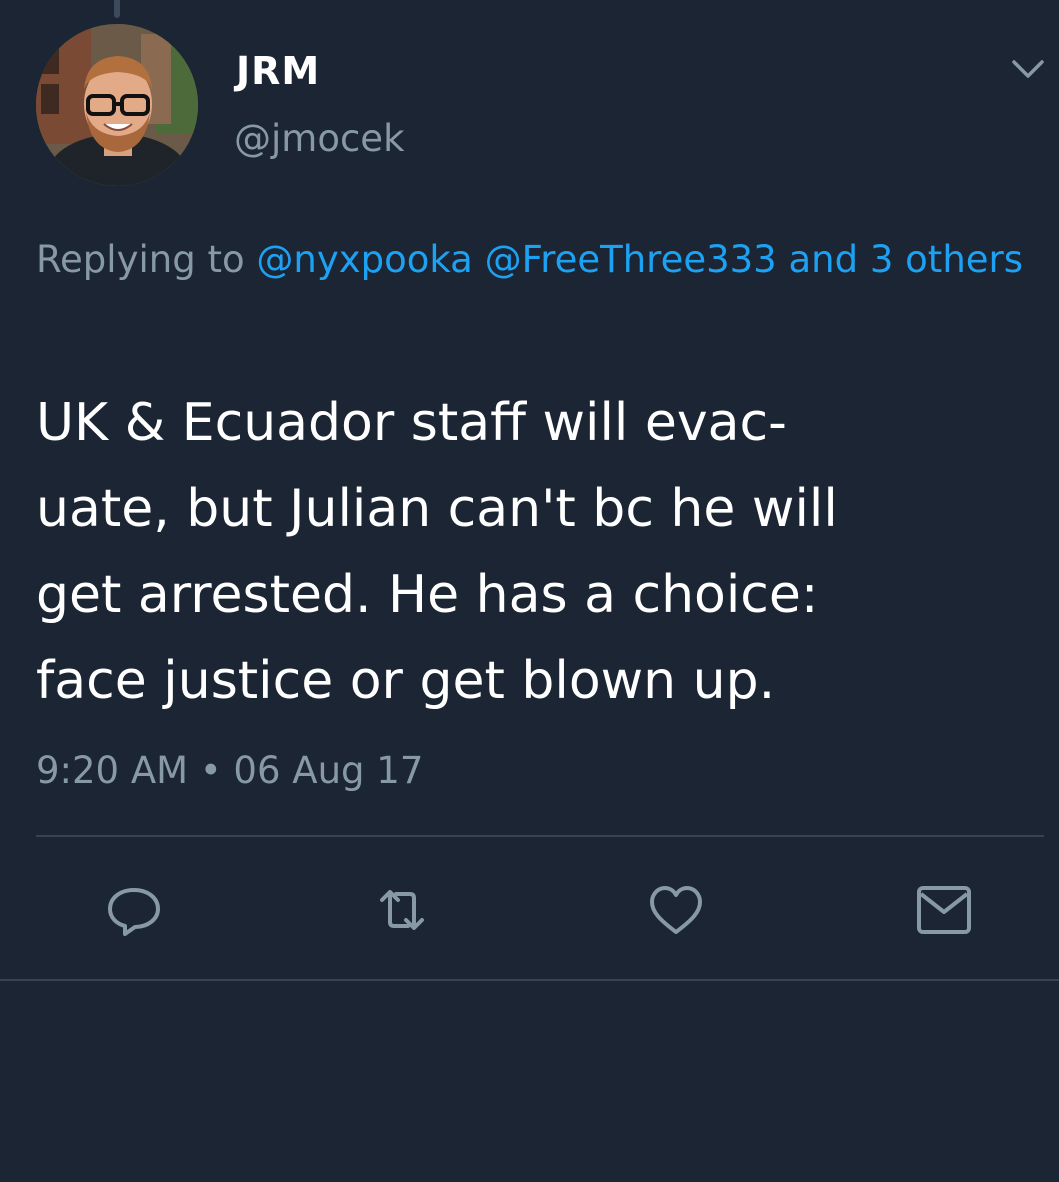  I want to click on direct-message-button, so click(944, 910).